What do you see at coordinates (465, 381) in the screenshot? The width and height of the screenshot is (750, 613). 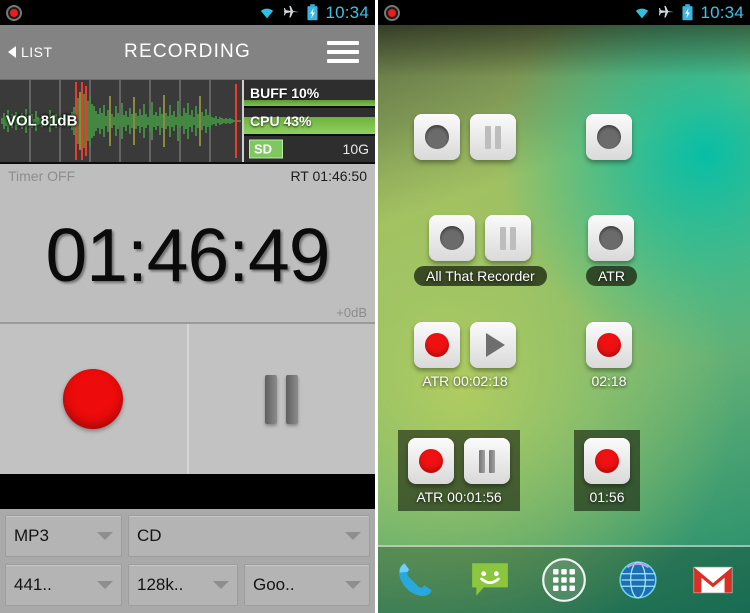 I see `widget-label: ATR 00:02:18` at bounding box center [465, 381].